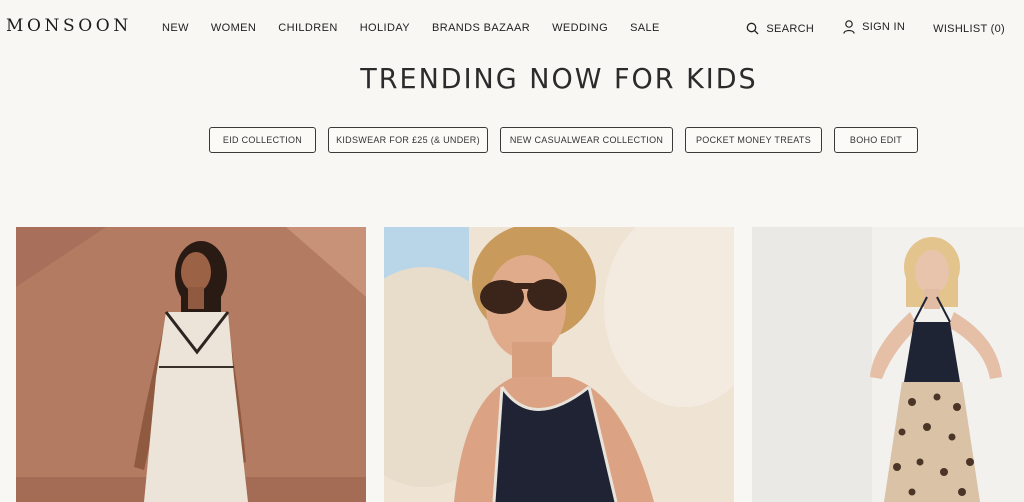  What do you see at coordinates (753, 140) in the screenshot?
I see `pill-pocket-money-treats: POCKET MONEY TREATS` at bounding box center [753, 140].